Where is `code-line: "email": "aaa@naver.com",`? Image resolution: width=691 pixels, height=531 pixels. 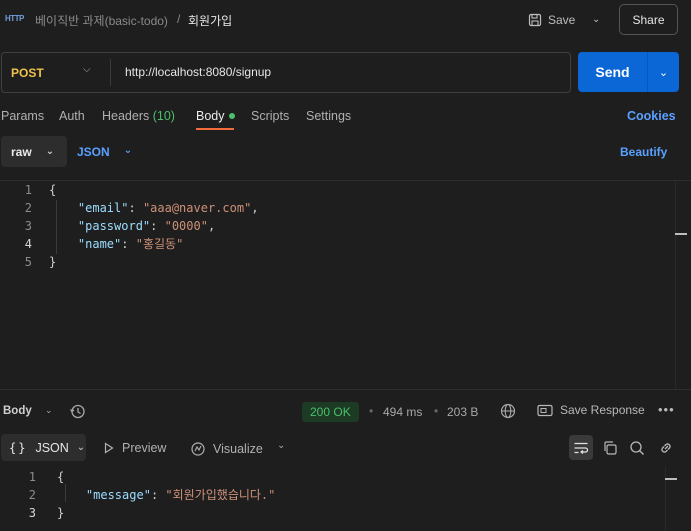 code-line: "email": "aaa@naver.com", is located at coordinates (154, 208).